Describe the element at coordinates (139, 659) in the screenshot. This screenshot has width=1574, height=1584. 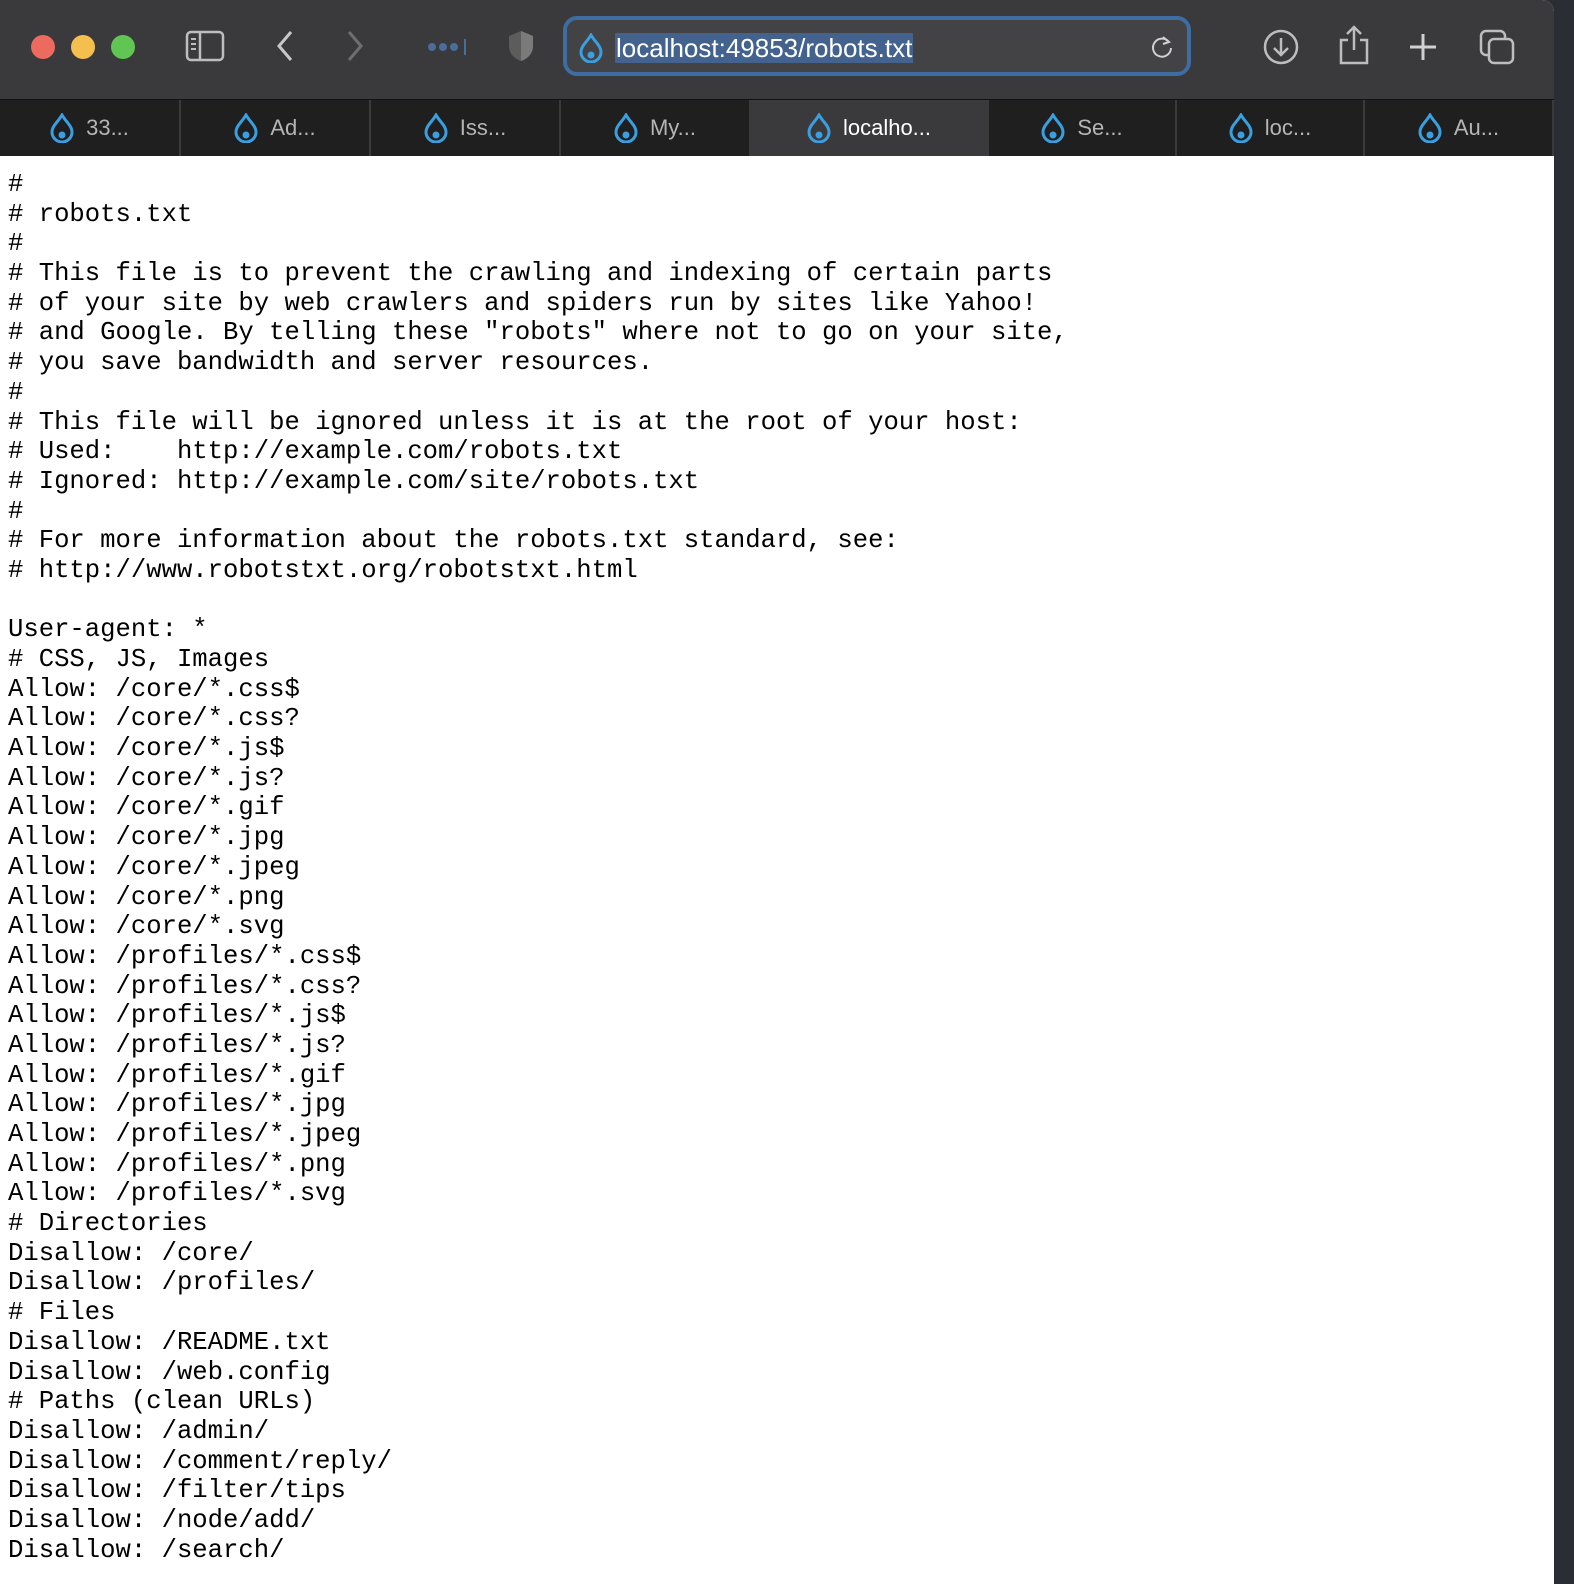
I see `text-line: # CSS, JS, Images` at that location.